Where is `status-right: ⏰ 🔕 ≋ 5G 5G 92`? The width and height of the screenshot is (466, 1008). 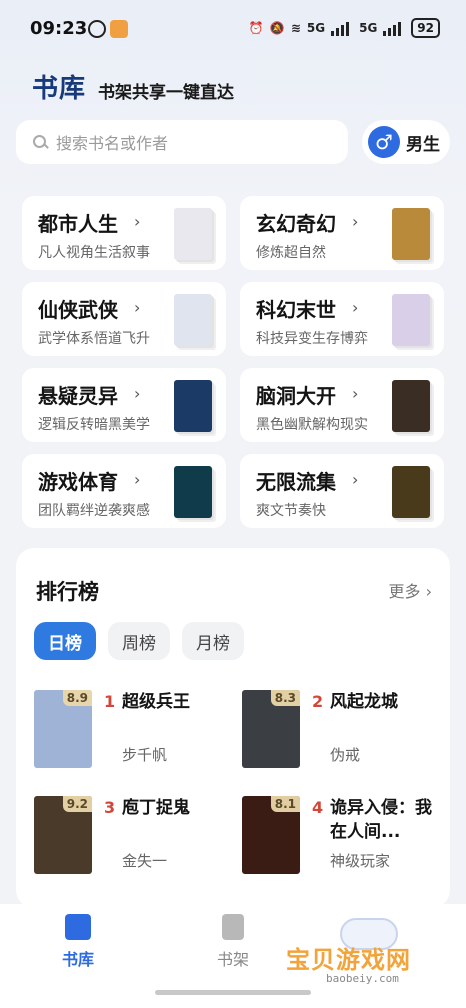 status-right: ⏰ 🔕 ≋ 5G 5G 92 is located at coordinates (344, 28).